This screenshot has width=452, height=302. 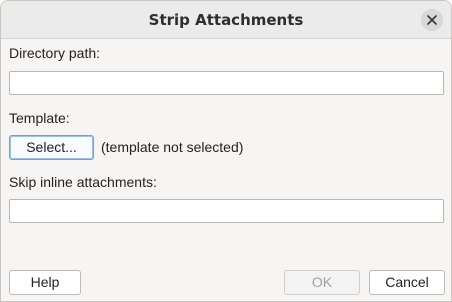 What do you see at coordinates (226, 83) in the screenshot?
I see `directory-path-input` at bounding box center [226, 83].